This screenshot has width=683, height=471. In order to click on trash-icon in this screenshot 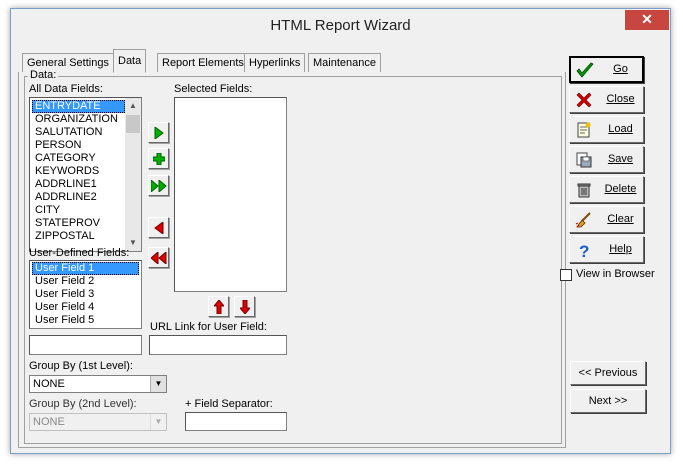, I will do `click(584, 190)`.